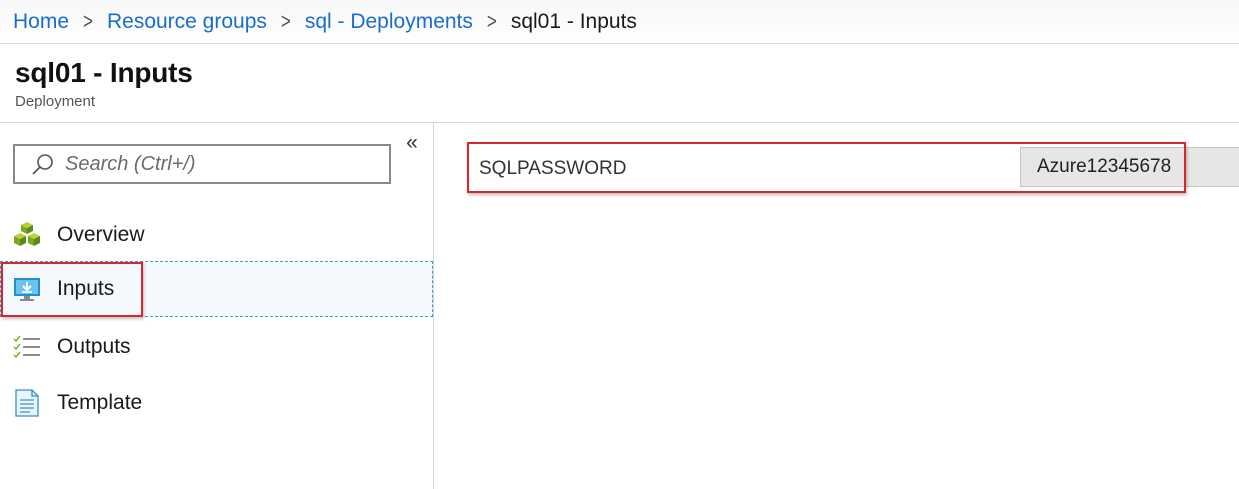 This screenshot has height=489, width=1239. Describe the element at coordinates (86, 288) in the screenshot. I see `sidebar-item-label: Inputs` at that location.